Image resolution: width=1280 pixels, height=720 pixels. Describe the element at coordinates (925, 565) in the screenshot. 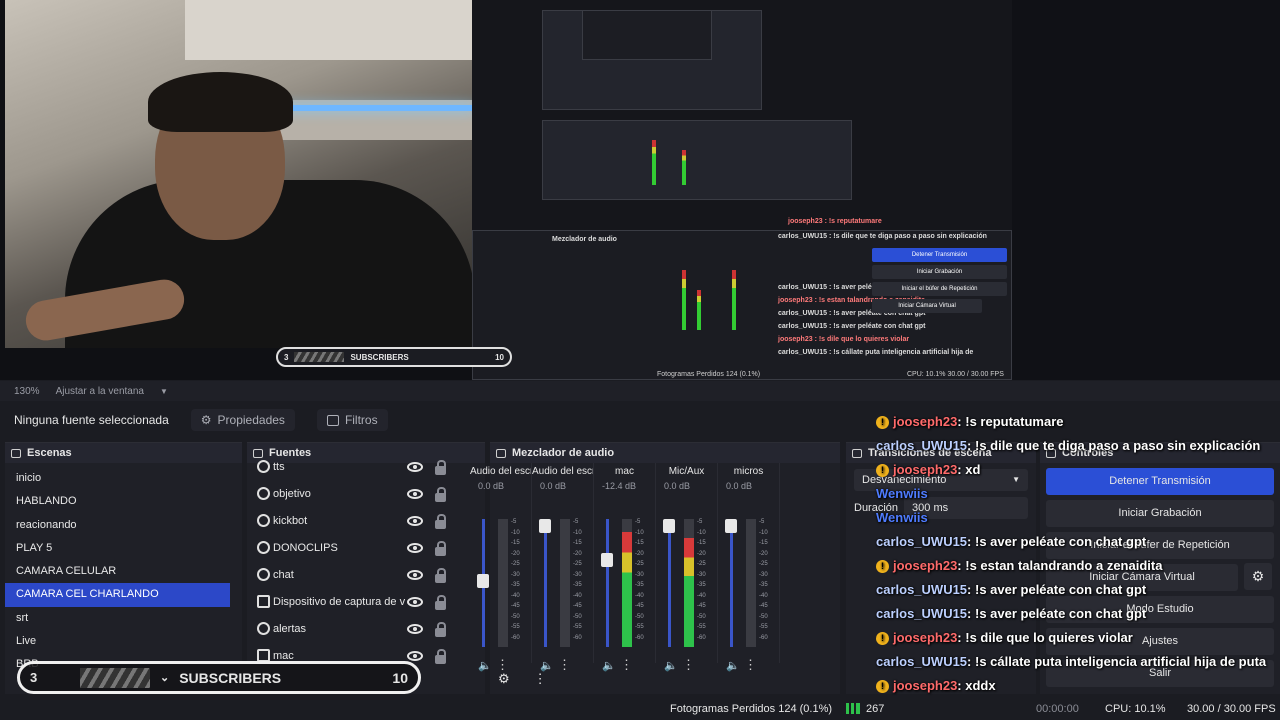

I see `chat-username: jooseph23` at that location.